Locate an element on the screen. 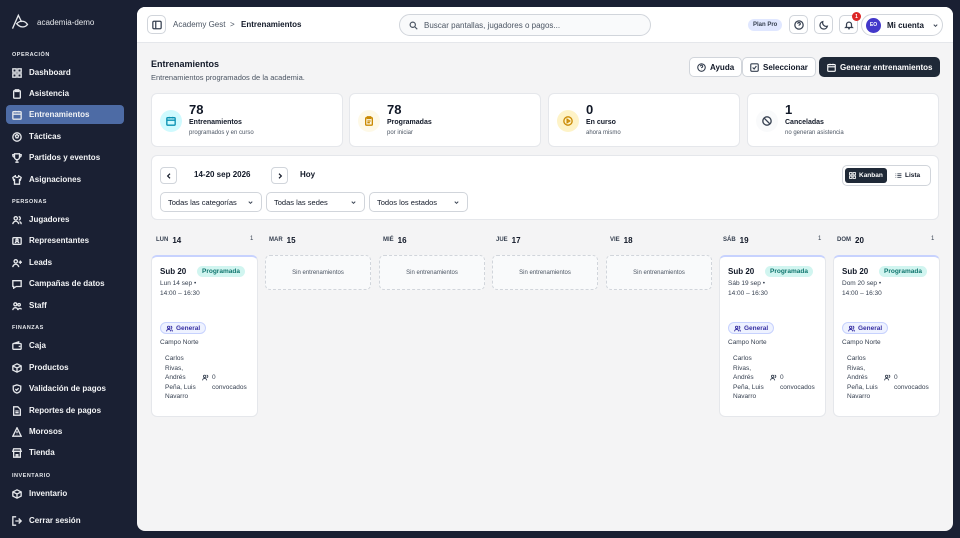 Image resolution: width=960 pixels, height=538 pixels. store-icon is located at coordinates (17, 452).